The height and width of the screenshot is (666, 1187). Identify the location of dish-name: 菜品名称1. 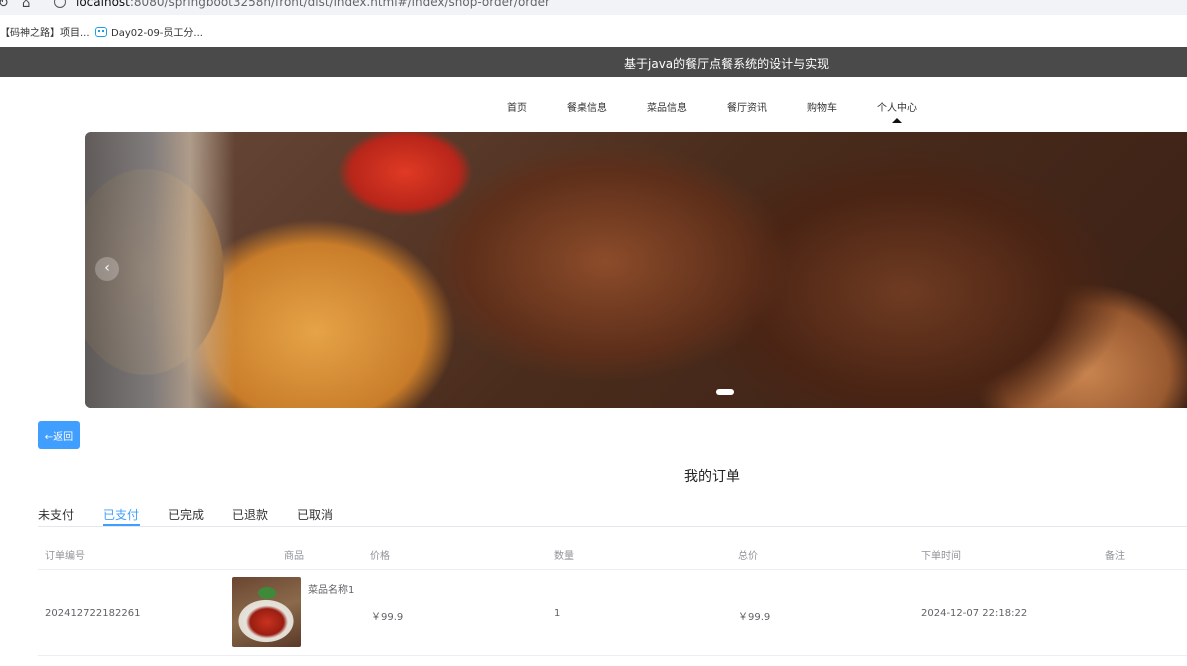
(331, 590).